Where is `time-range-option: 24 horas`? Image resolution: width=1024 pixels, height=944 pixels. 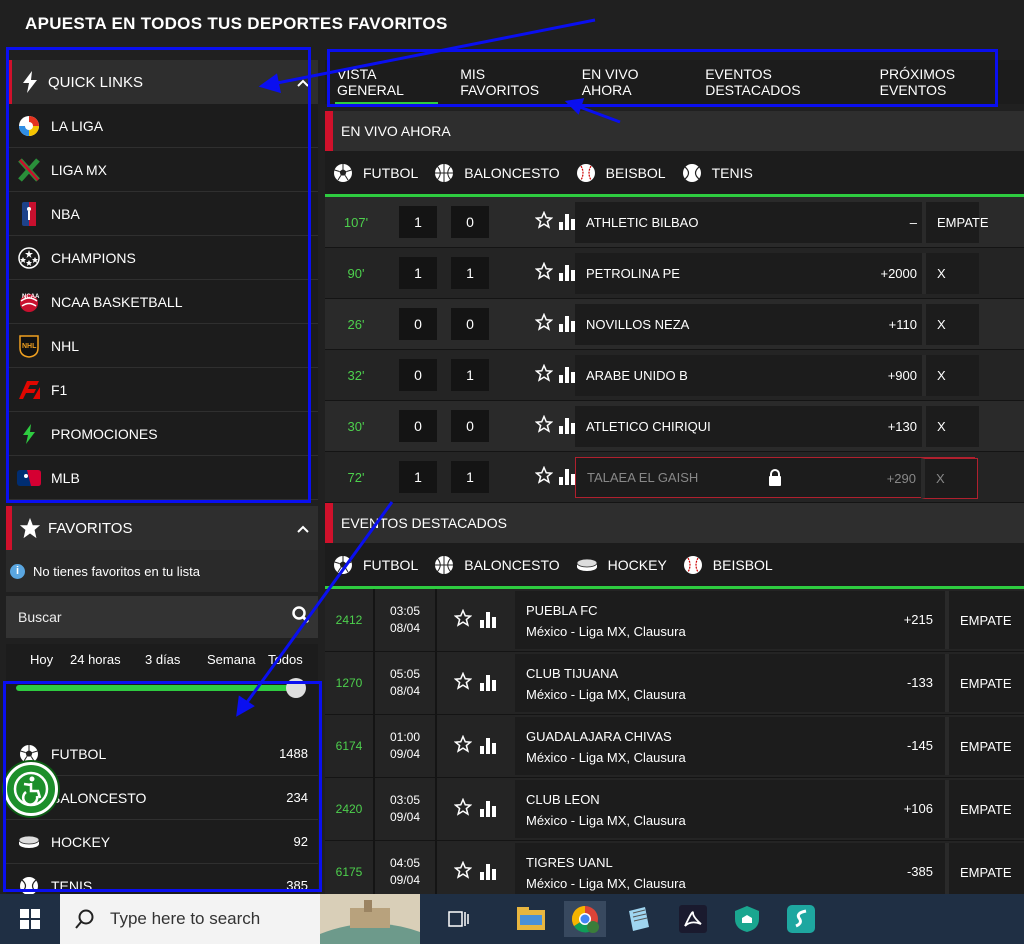
time-range-option: 24 horas is located at coordinates (95, 659).